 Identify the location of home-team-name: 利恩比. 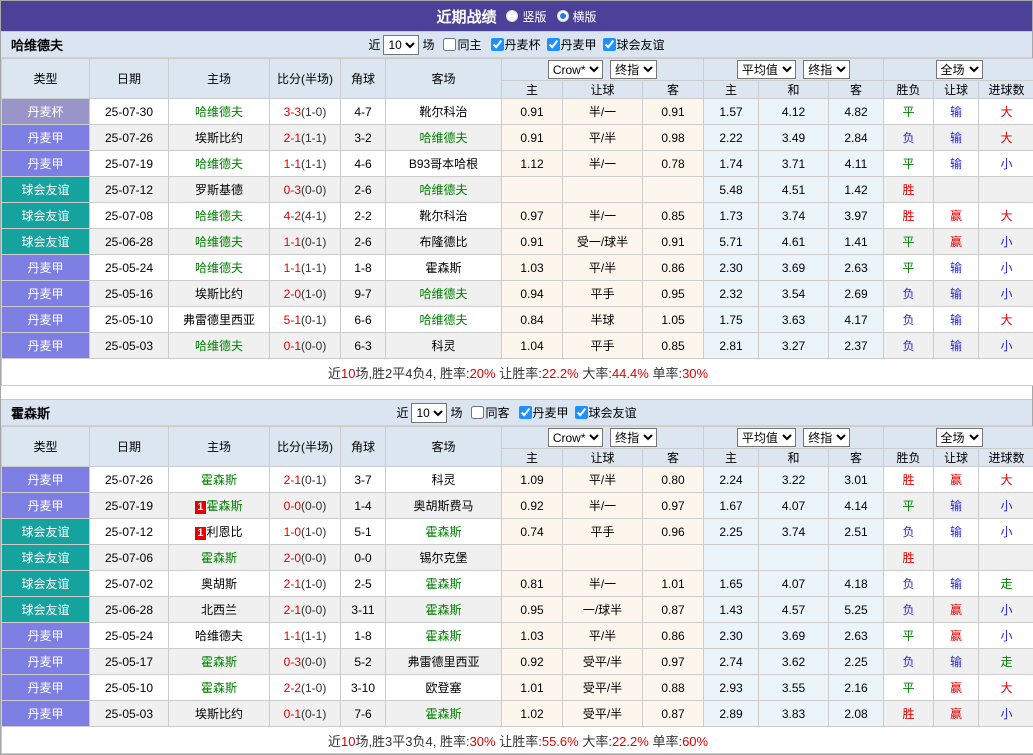
(225, 532).